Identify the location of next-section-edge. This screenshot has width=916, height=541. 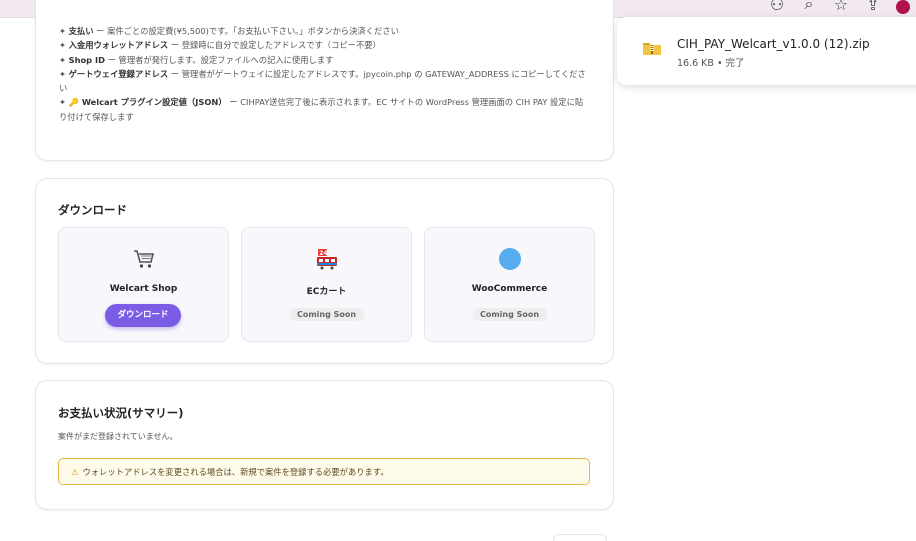
(580, 537).